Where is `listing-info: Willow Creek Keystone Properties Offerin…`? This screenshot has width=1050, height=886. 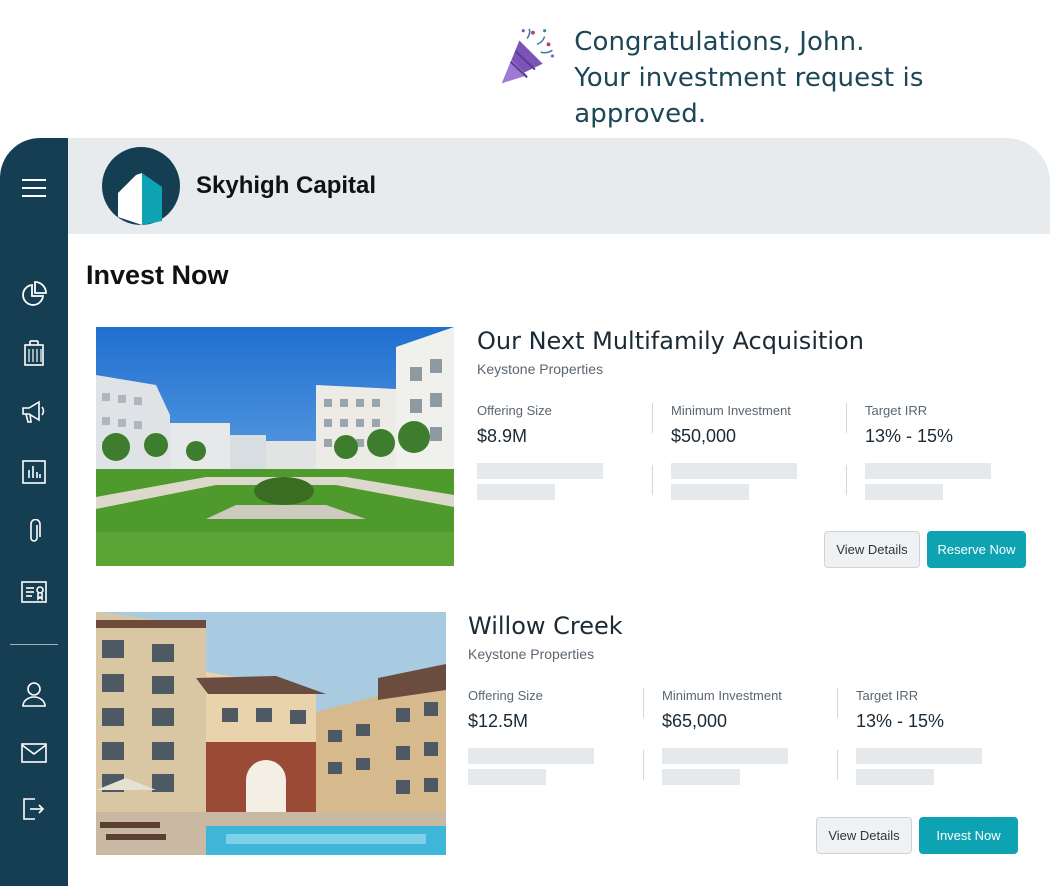 listing-info: Willow Creek Keystone Properties Offerin… is located at coordinates (725, 698).